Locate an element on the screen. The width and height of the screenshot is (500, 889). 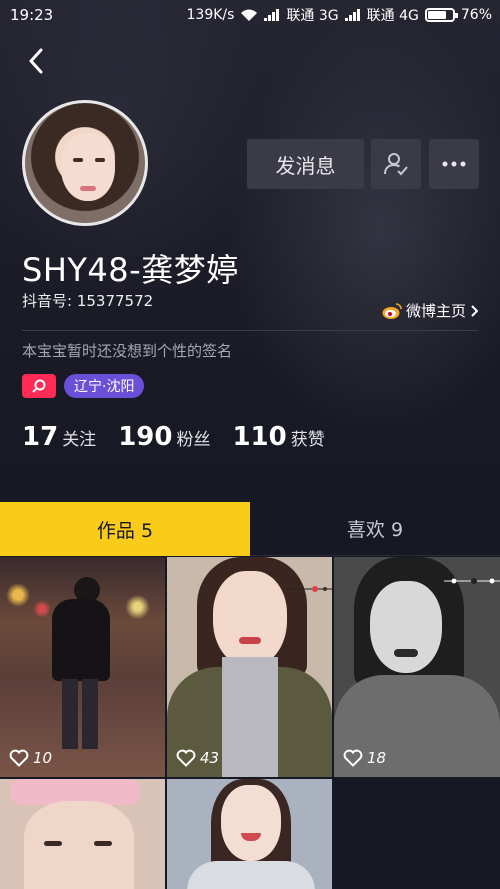
like-count-text: 18 is located at coordinates (377, 758).